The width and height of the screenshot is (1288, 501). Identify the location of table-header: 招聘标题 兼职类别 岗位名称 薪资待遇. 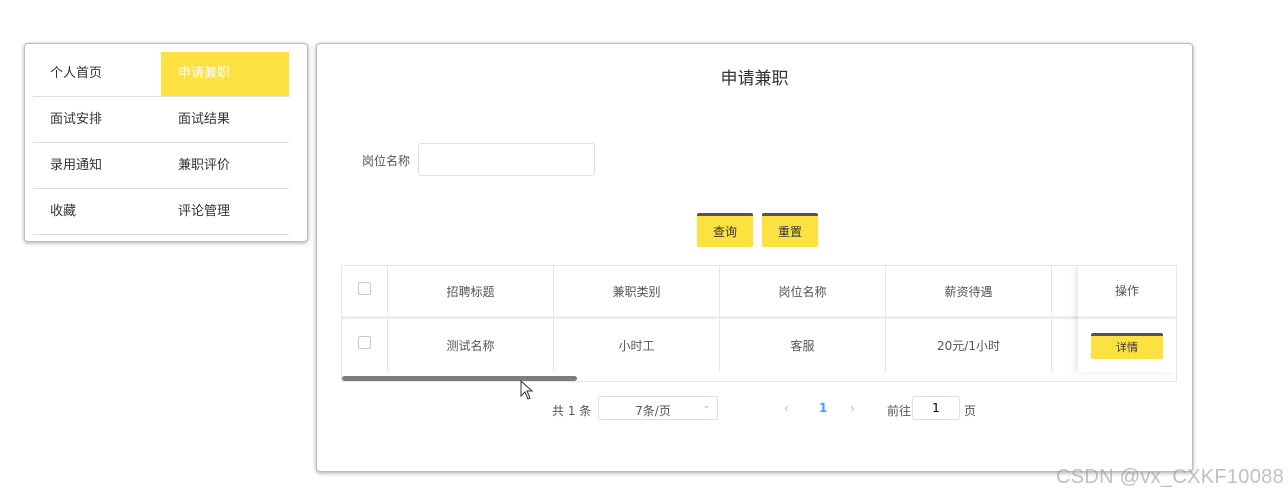
(710, 292).